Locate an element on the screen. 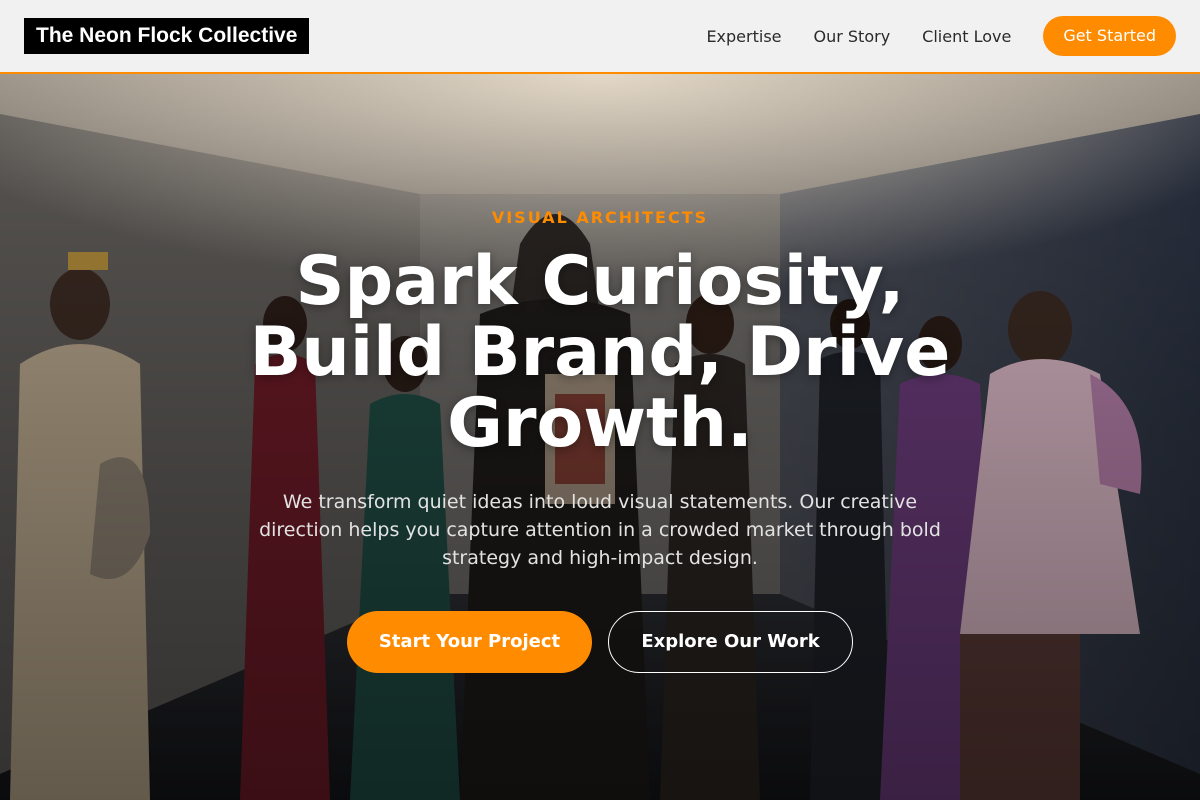 The image size is (1200, 800). hero-eyebrow: VISUAL ARCHITECTS is located at coordinates (600, 217).